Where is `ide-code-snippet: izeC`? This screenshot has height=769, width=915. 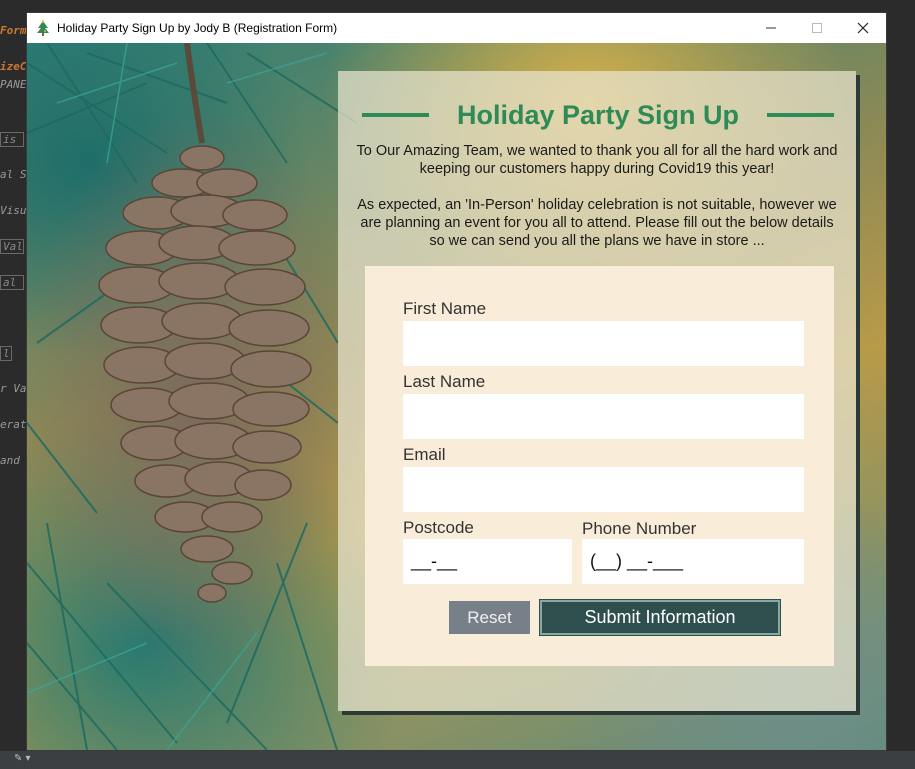
ide-code-snippet: izeC is located at coordinates (13, 66).